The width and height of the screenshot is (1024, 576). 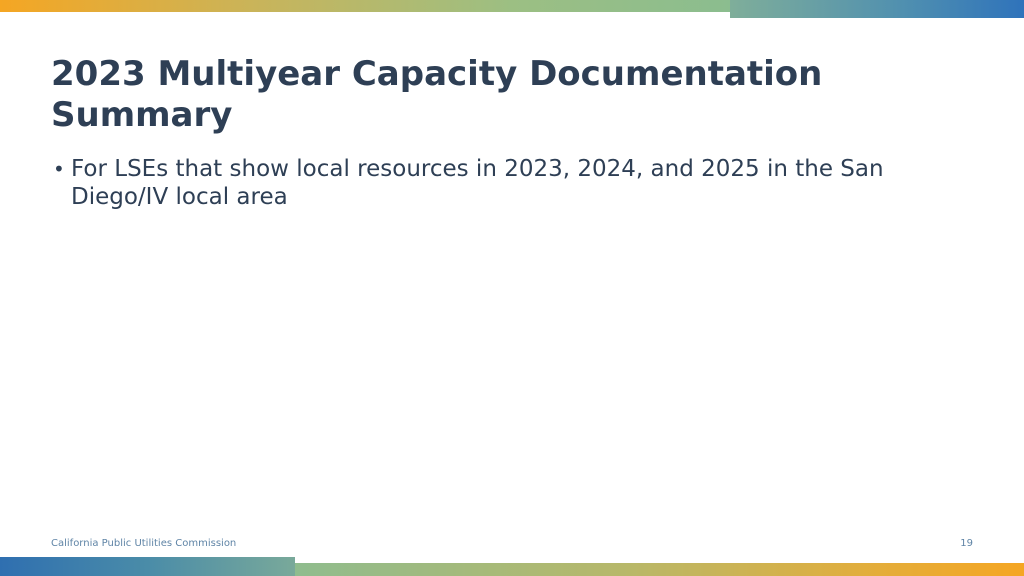 I want to click on footer-organization: California Public Utilities Commission, so click(x=144, y=543).